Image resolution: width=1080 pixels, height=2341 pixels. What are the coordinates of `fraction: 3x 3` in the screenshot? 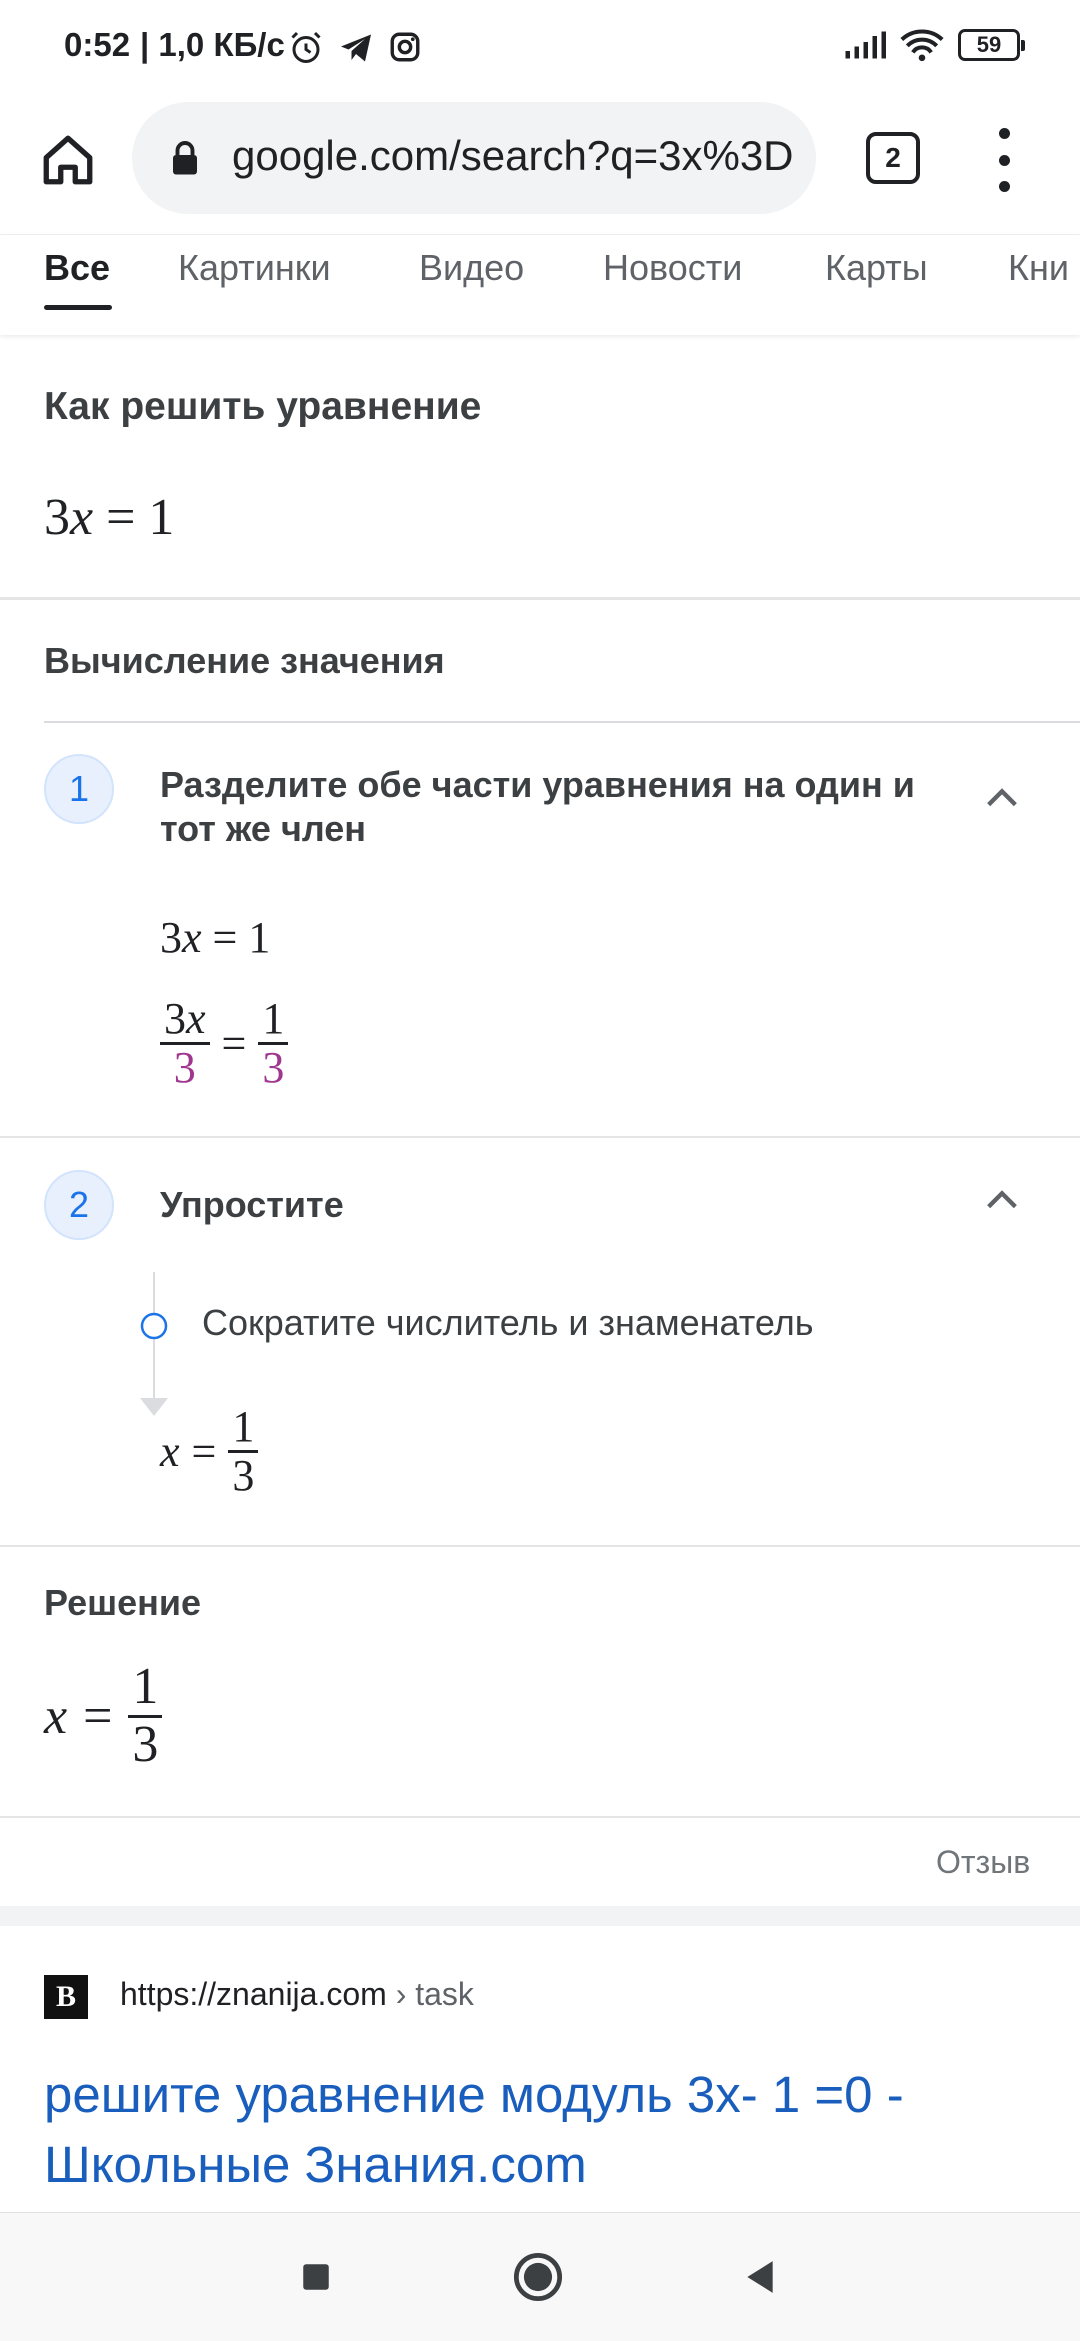 It's located at (185, 1043).